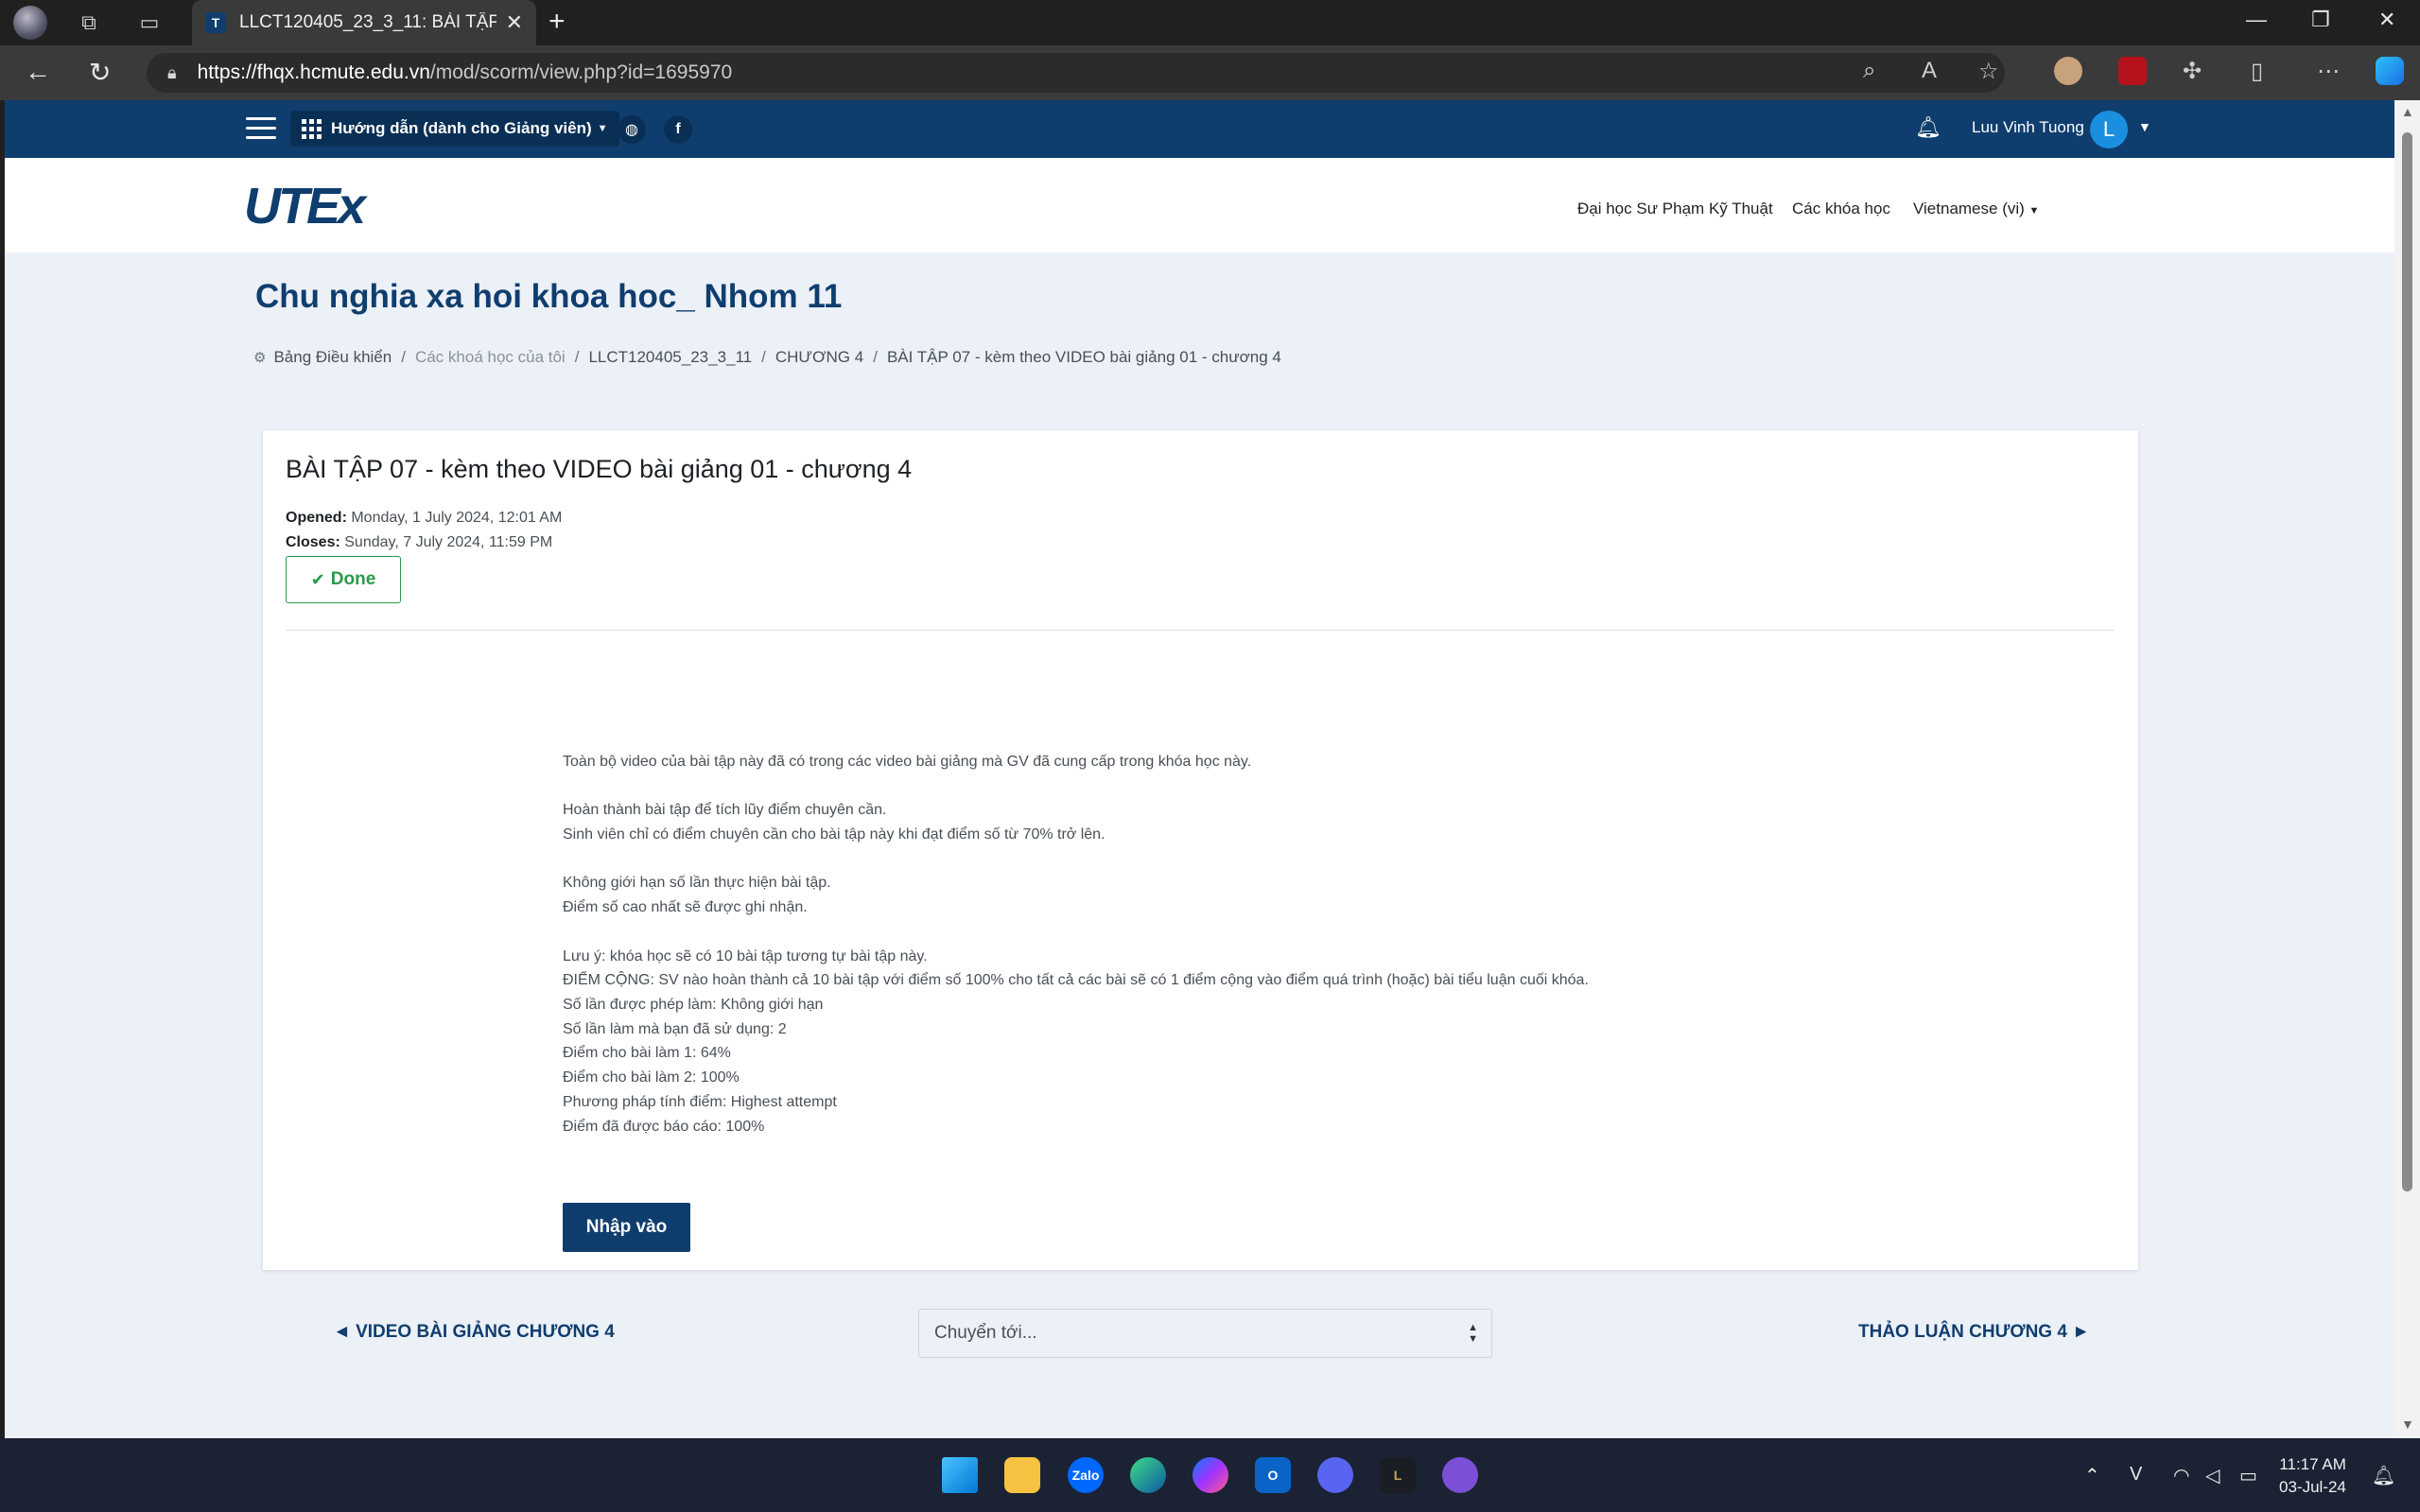 The height and width of the screenshot is (1512, 2420). Describe the element at coordinates (1930, 71) in the screenshot. I see `read-aloud-icon: A` at that location.